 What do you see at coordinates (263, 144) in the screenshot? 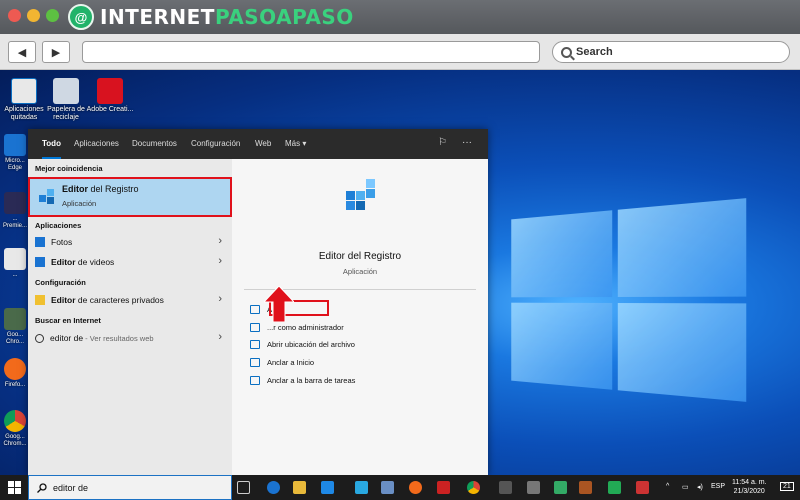
I see `tab-web: Web` at bounding box center [263, 144].